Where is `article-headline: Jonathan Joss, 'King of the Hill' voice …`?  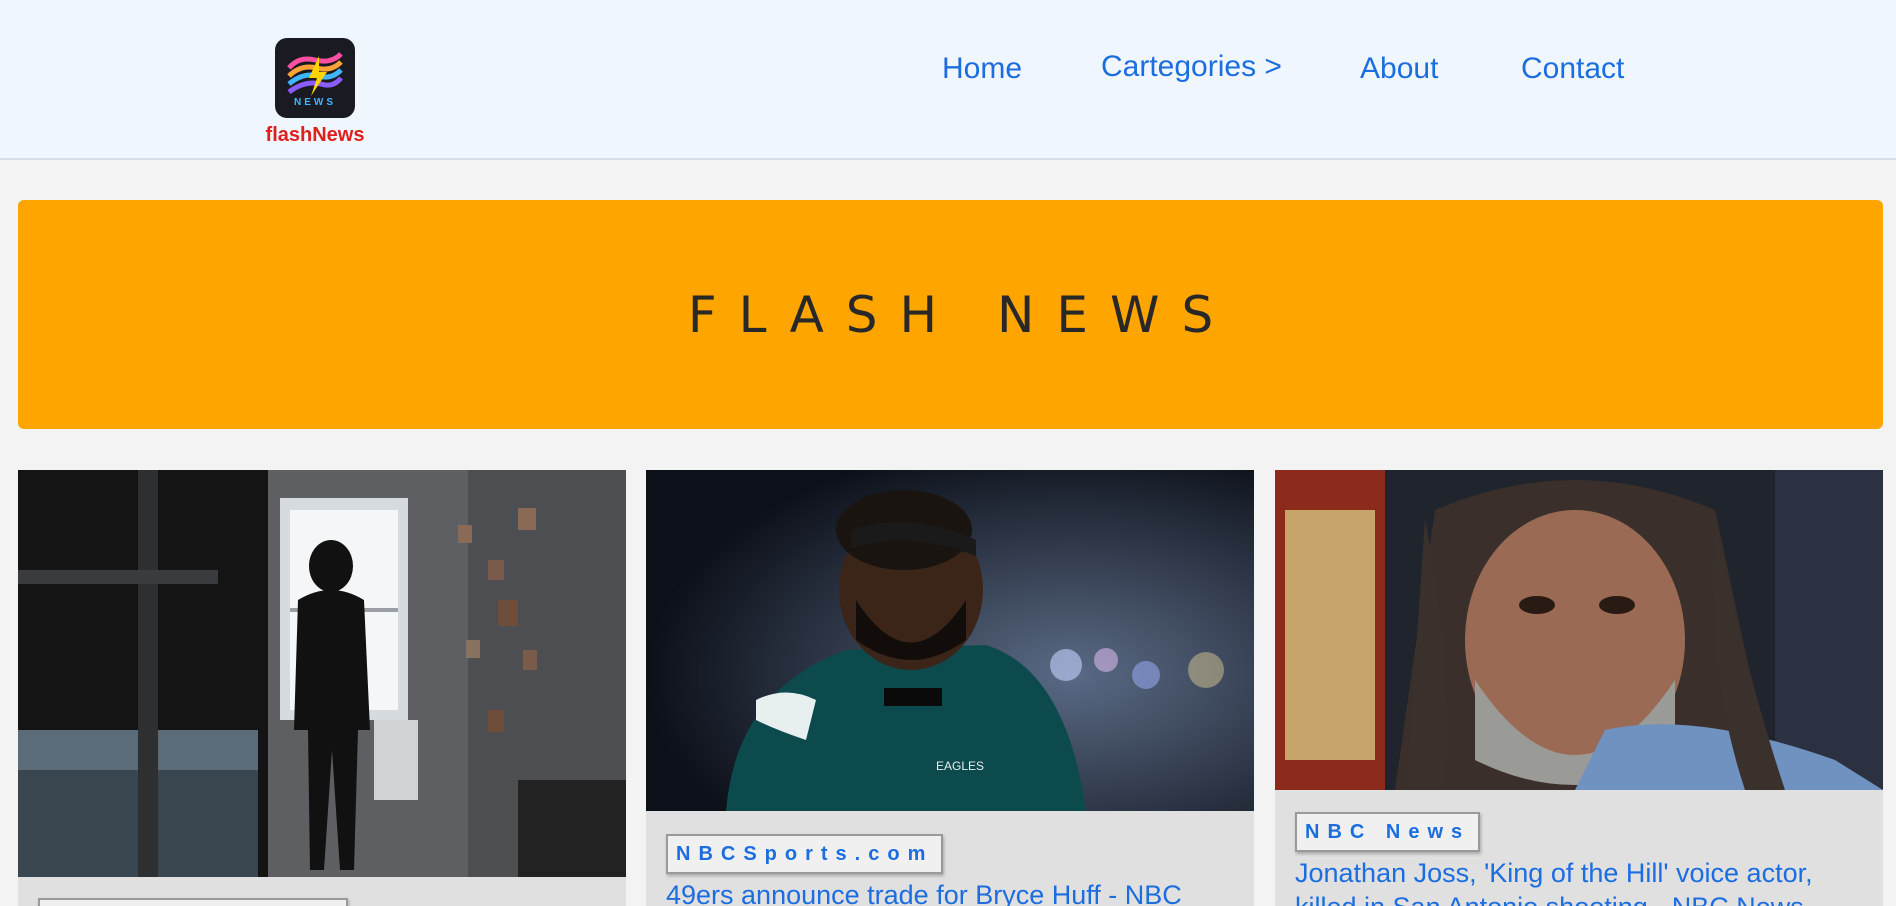 article-headline: Jonathan Joss, 'King of the Hill' voice … is located at coordinates (1580, 881).